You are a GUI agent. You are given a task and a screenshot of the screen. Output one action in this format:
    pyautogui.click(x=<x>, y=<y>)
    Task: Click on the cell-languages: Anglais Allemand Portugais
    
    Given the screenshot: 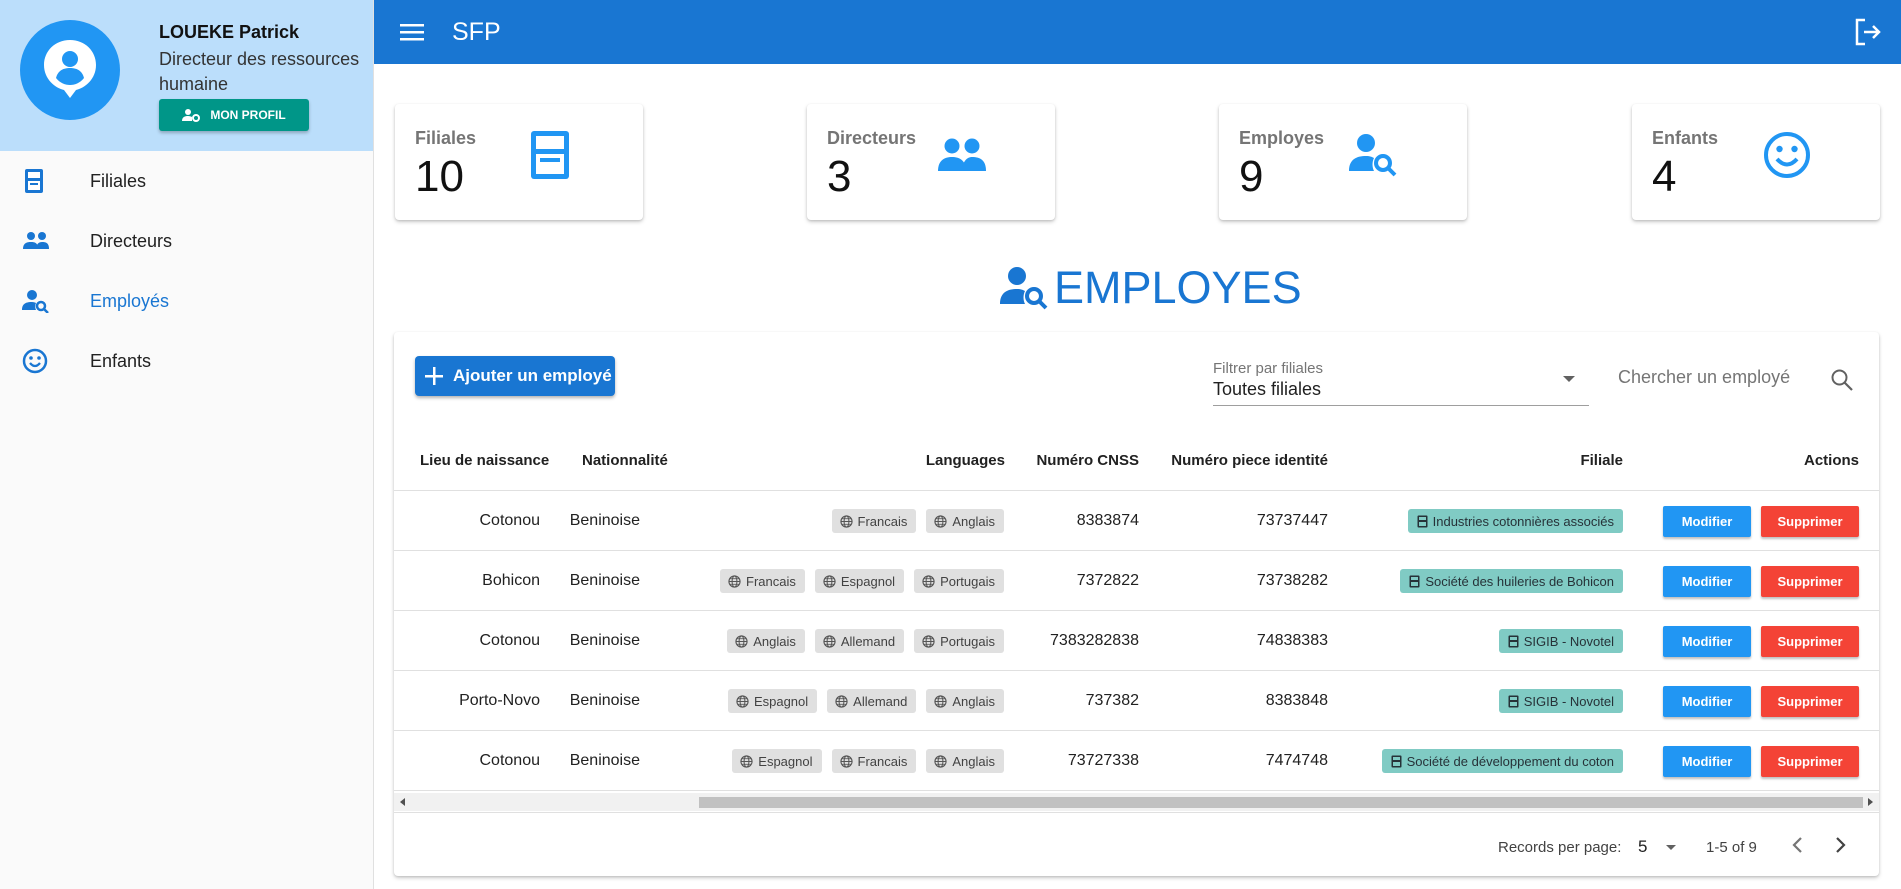 What is the action you would take?
    pyautogui.click(x=824, y=641)
    